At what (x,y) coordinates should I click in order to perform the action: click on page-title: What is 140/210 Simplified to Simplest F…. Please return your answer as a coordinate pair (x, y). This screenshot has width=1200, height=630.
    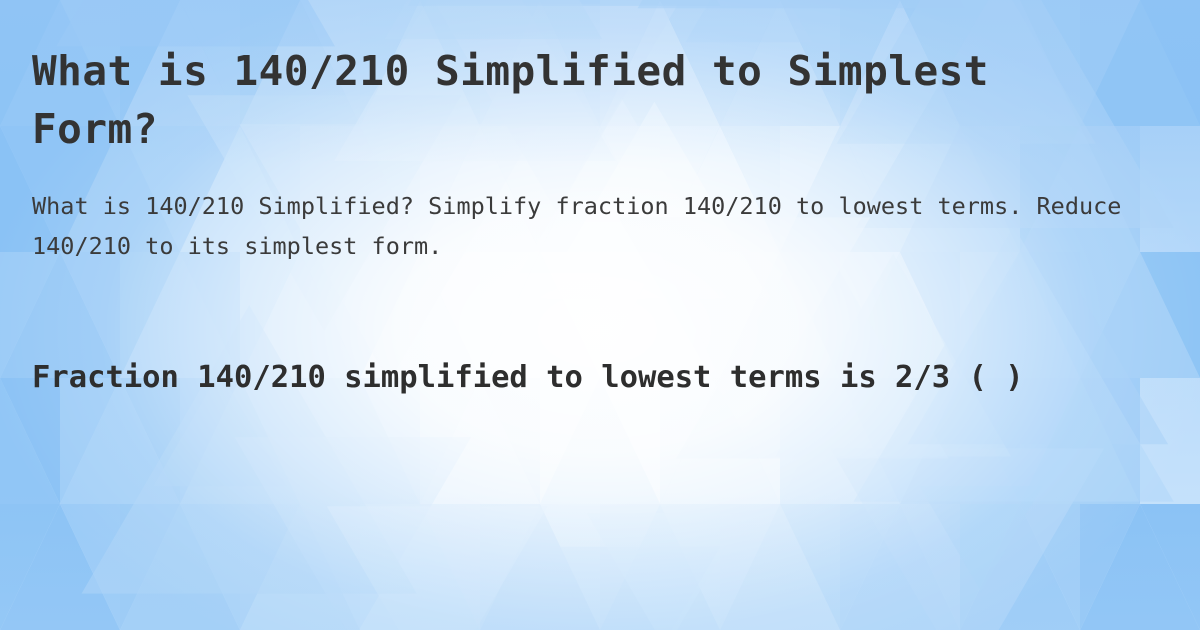
    Looking at the image, I should click on (523, 100).